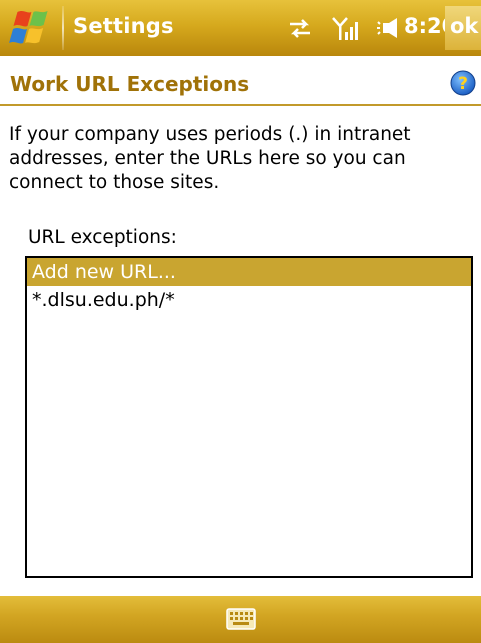 This screenshot has width=481, height=643. I want to click on menu-bar, so click(240, 619).